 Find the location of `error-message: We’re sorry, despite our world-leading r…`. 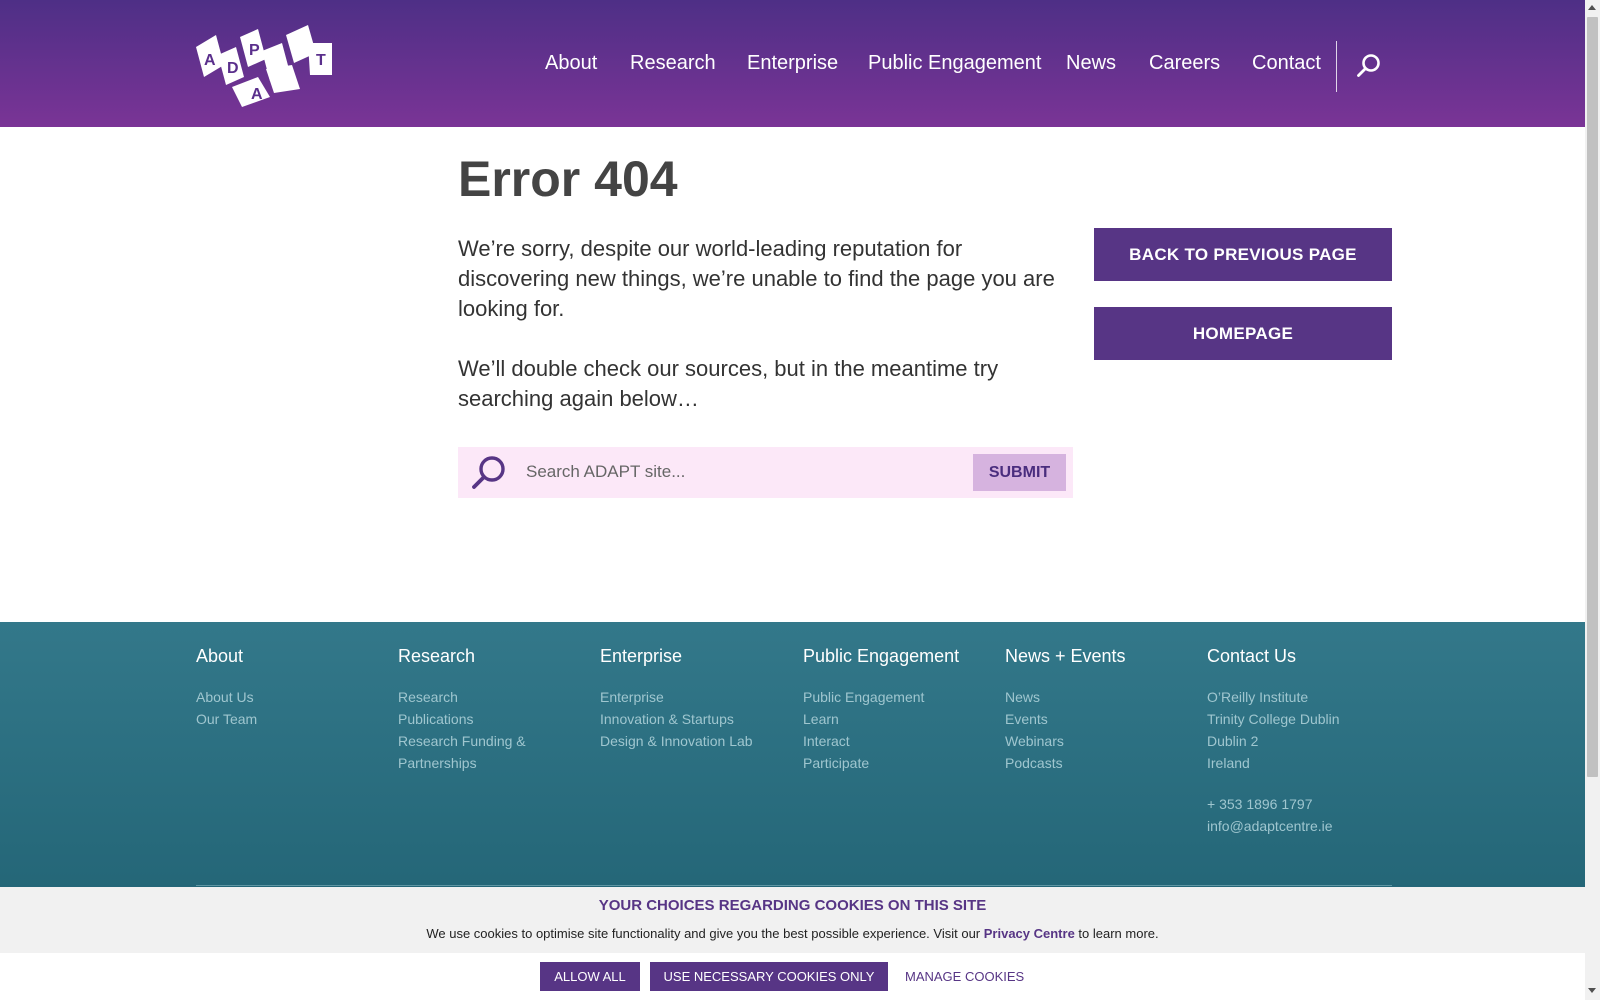

error-message: We’re sorry, despite our world-leading r… is located at coordinates (756, 278).